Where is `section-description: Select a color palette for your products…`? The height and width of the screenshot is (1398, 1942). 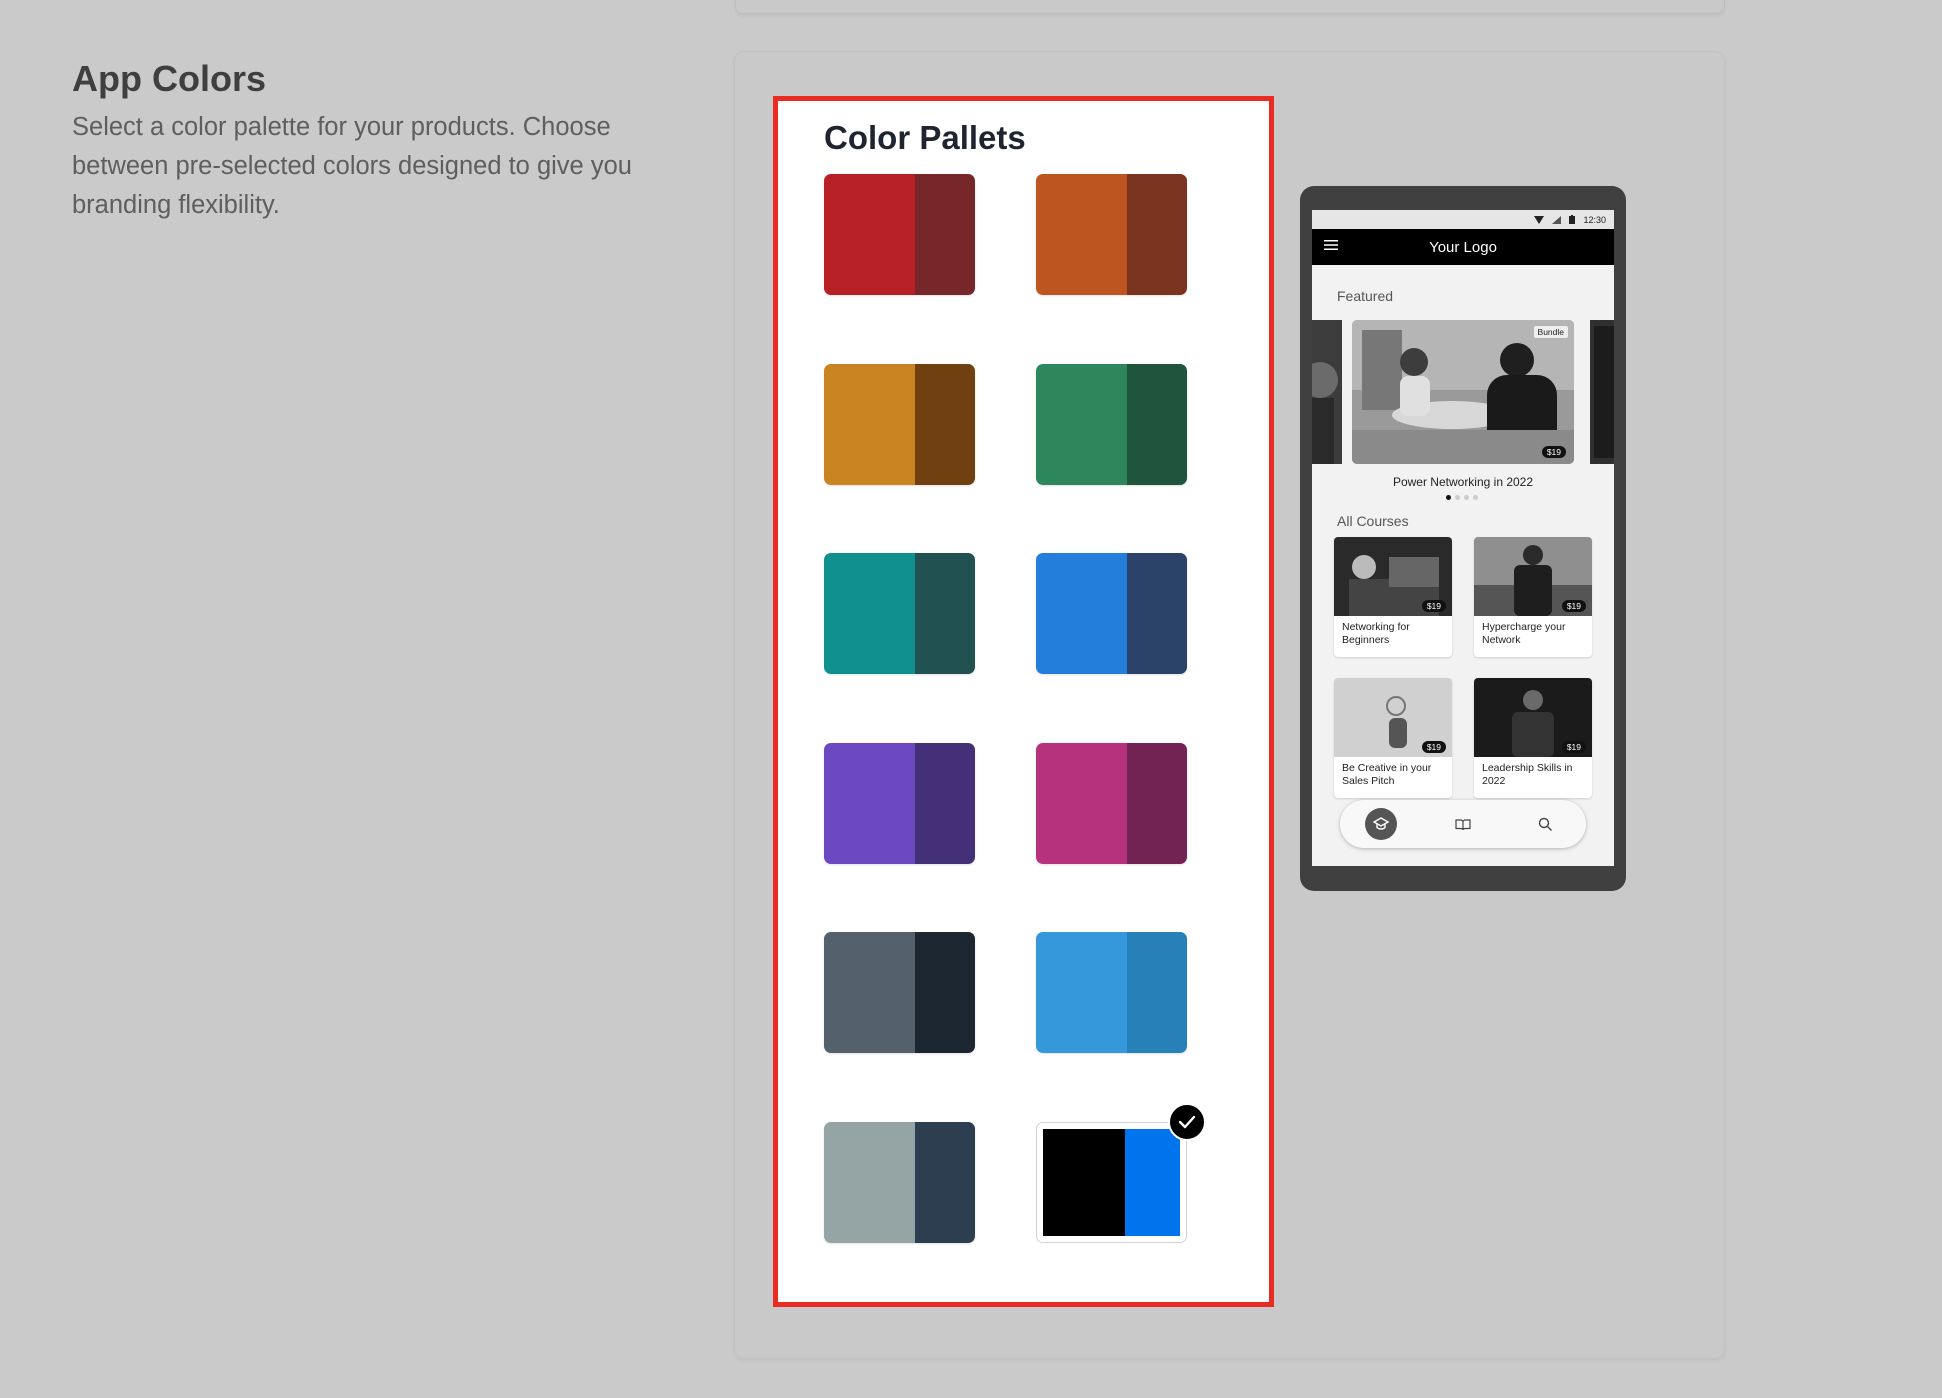 section-description: Select a color palette for your products… is located at coordinates (352, 166).